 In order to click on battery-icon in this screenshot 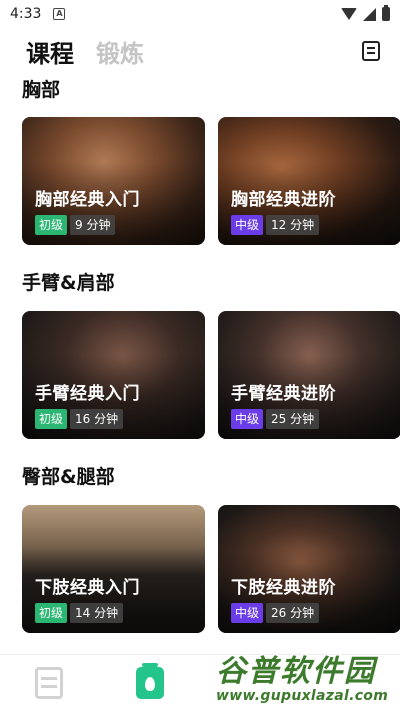, I will do `click(386, 13)`.